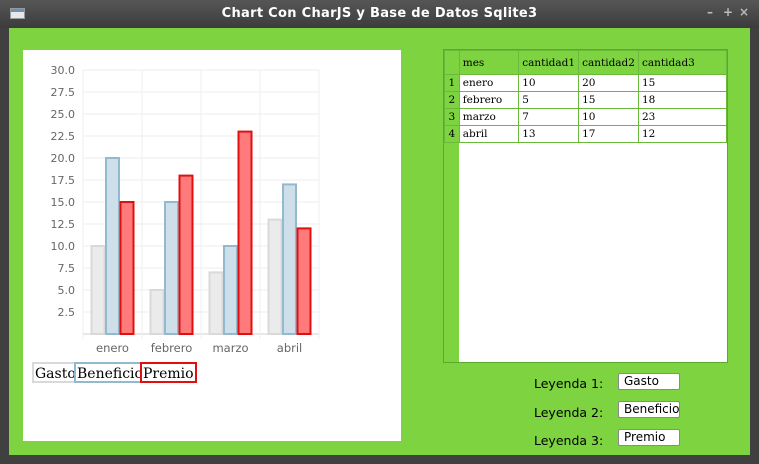 The image size is (759, 464). I want to click on cell-cantidad1: 13, so click(549, 134).